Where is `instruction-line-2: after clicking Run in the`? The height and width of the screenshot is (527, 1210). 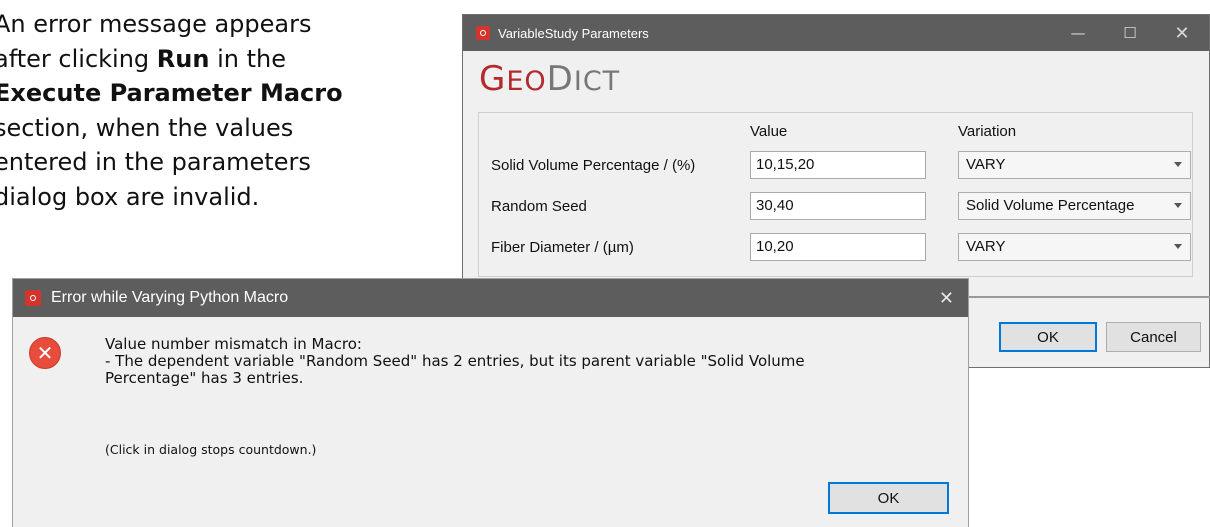
instruction-line-2: after clicking Run in the is located at coordinates (218, 59).